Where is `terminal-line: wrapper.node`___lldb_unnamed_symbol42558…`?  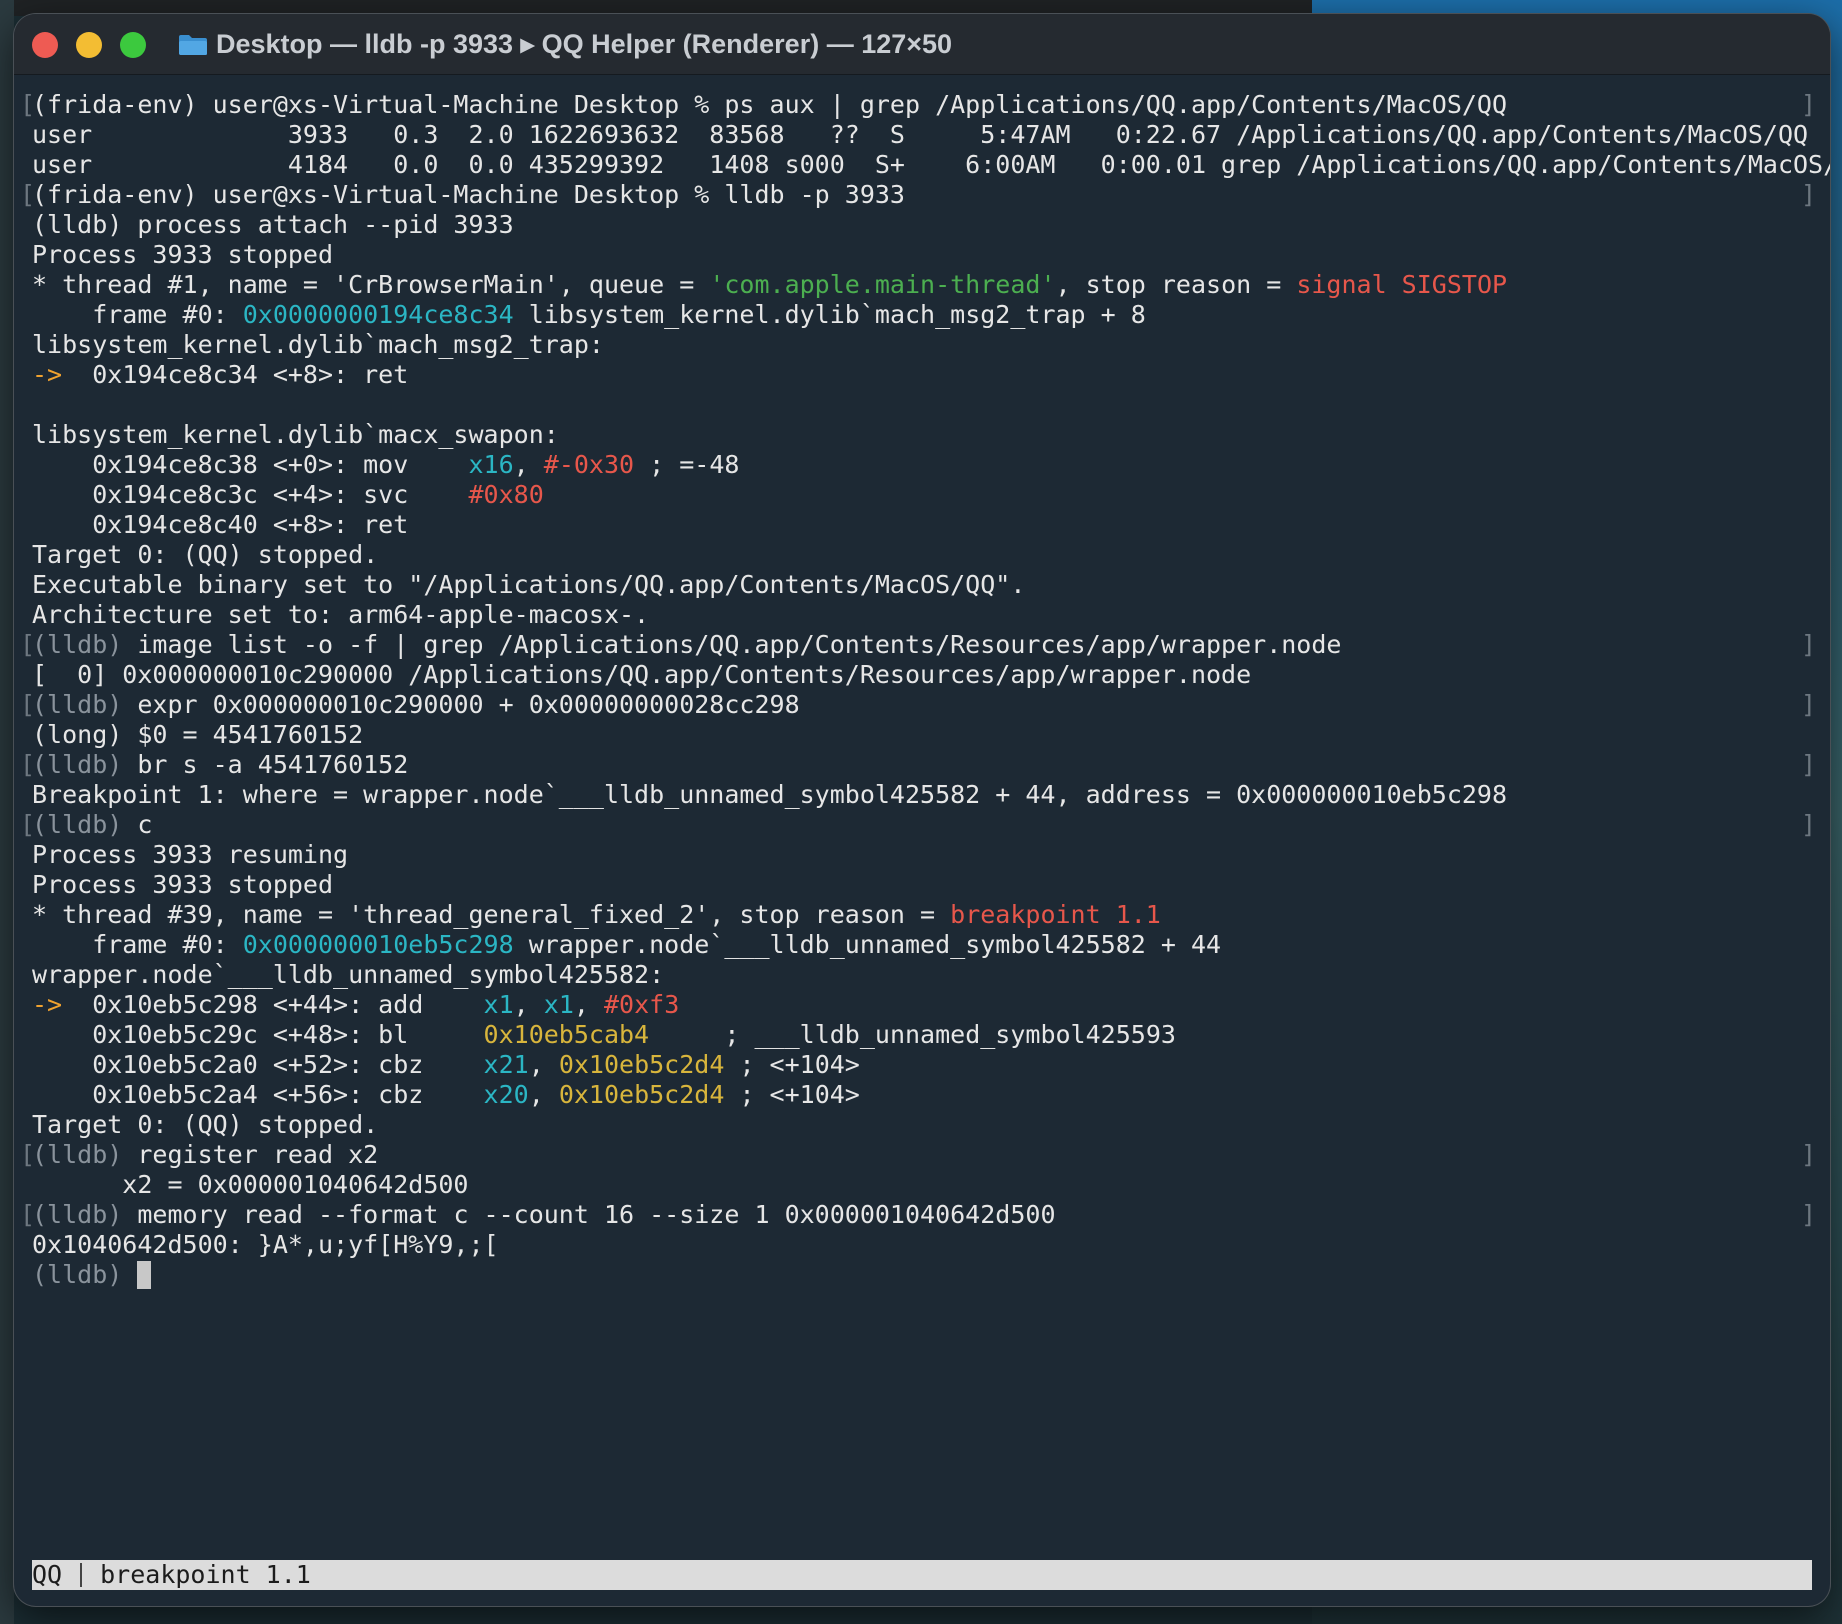
terminal-line: wrapper.node`___lldb_unnamed_symbol42558… is located at coordinates (922, 975).